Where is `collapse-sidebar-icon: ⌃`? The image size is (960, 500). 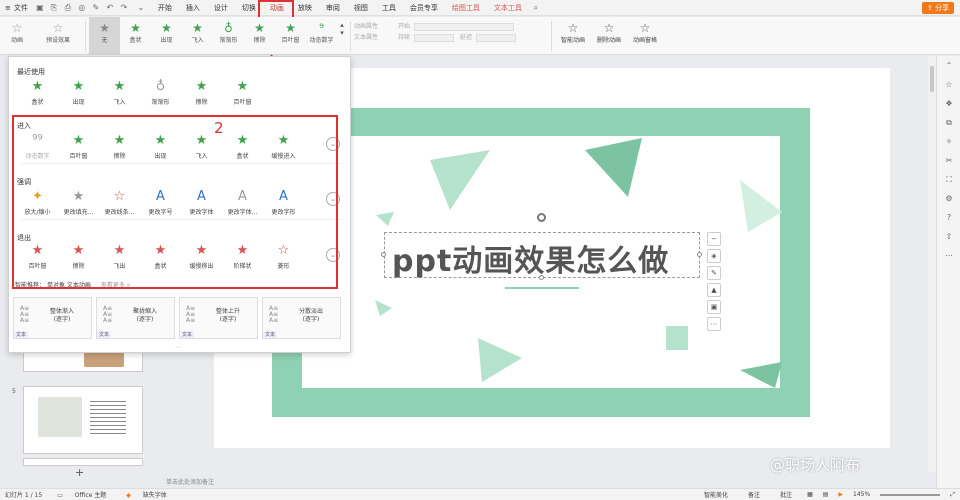 collapse-sidebar-icon: ⌃ is located at coordinates (948, 65).